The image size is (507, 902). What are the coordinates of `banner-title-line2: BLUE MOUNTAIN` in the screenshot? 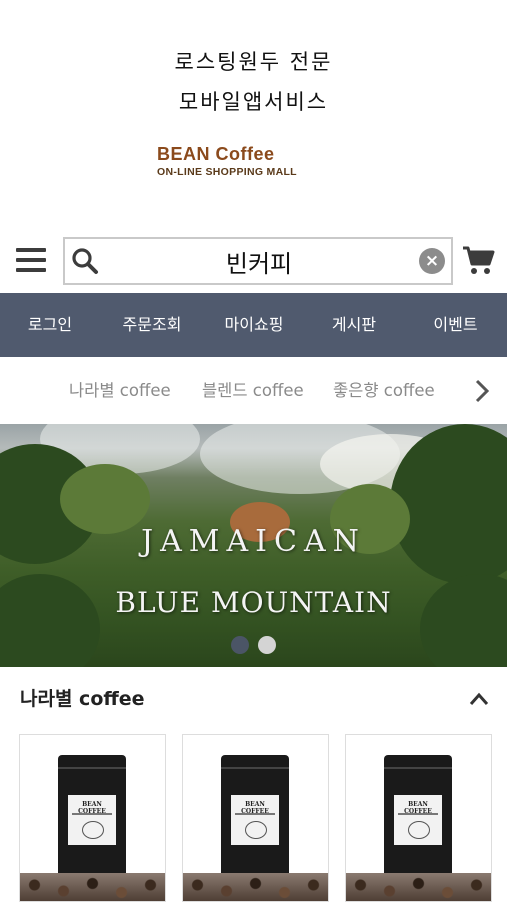 It's located at (253, 602).